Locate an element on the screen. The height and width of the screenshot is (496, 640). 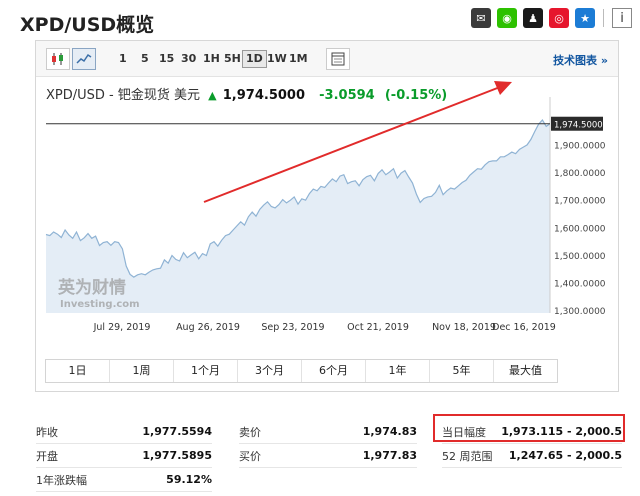
wechat-glyph: ◉ is located at coordinates (507, 18).